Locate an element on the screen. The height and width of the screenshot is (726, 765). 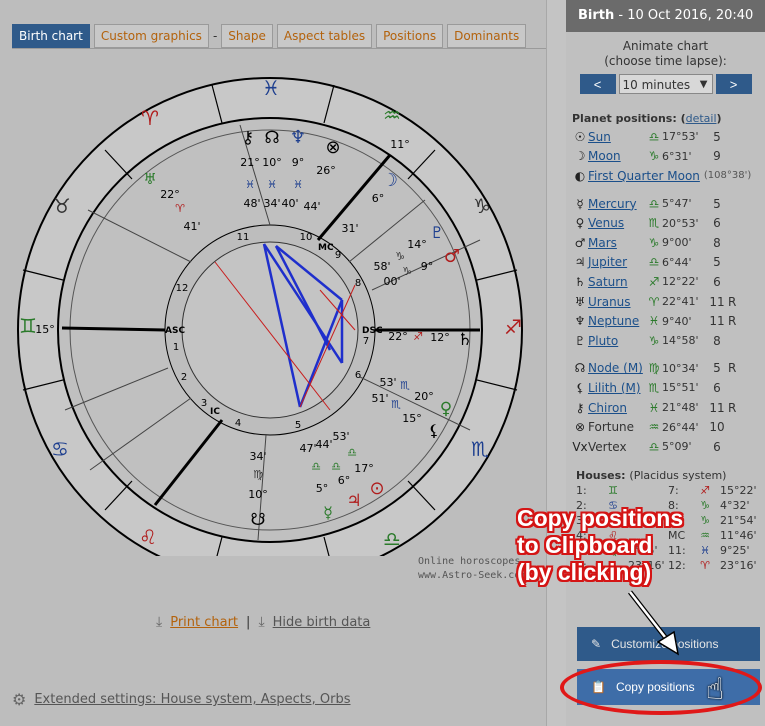
moon-phase-link: First Quarter Moon is located at coordinates (644, 176).